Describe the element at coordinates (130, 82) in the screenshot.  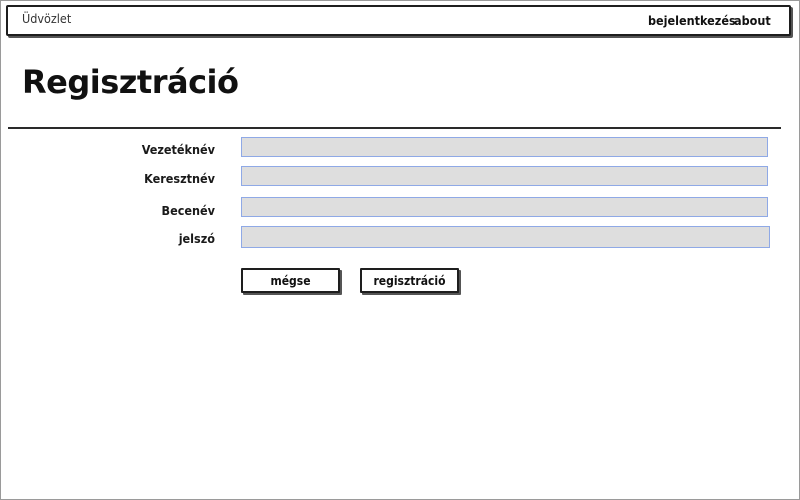
I see `page-title: Regisztráció` at that location.